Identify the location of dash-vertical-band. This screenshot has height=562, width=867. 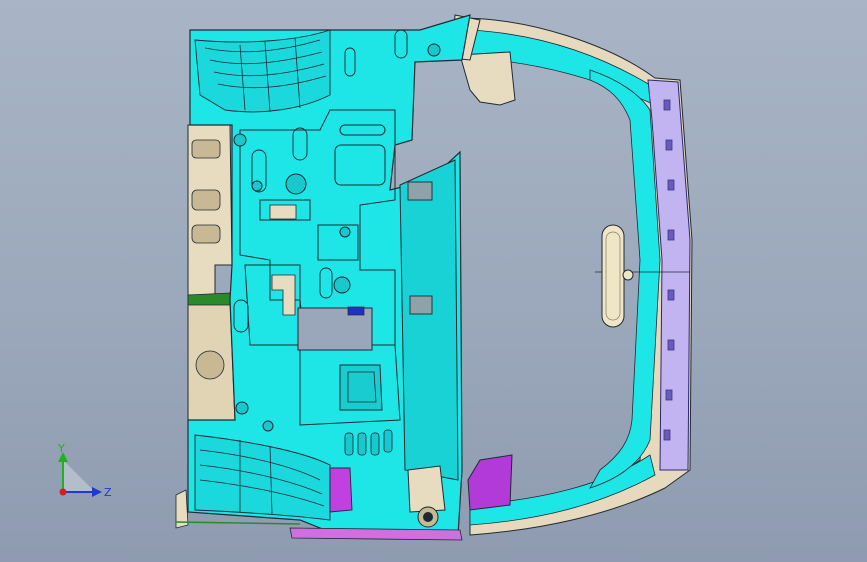
(429, 320).